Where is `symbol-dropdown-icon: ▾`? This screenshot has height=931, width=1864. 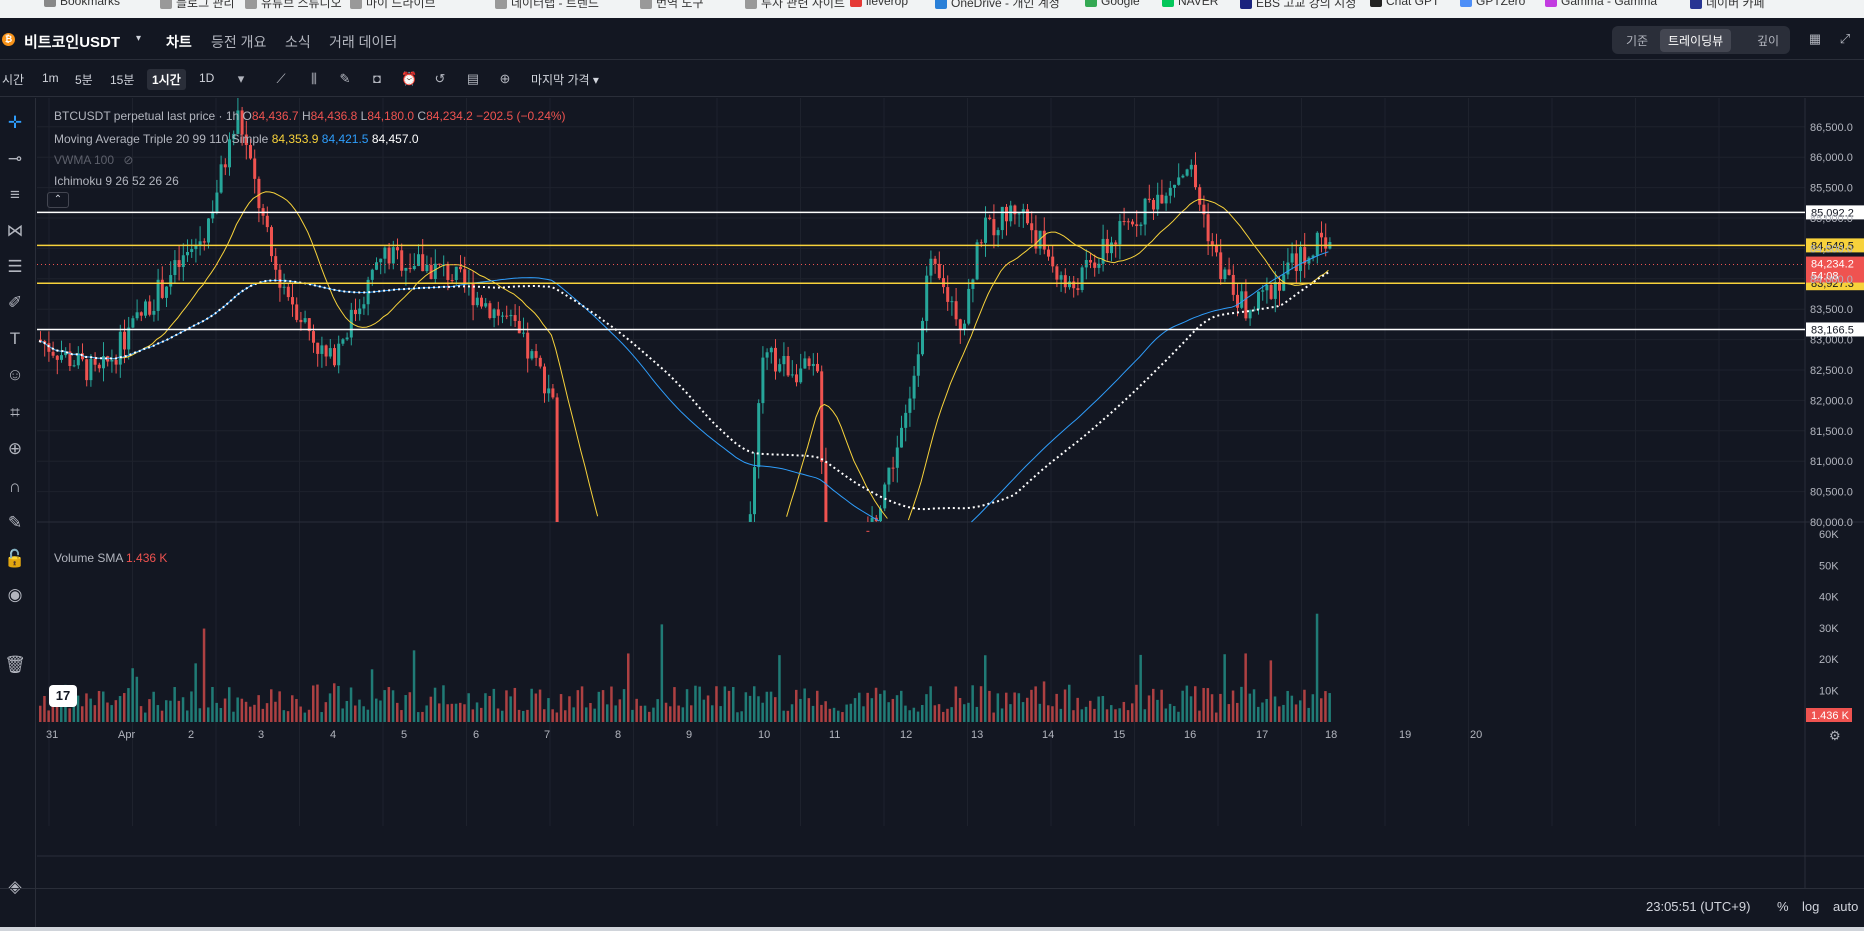 symbol-dropdown-icon: ▾ is located at coordinates (138, 38).